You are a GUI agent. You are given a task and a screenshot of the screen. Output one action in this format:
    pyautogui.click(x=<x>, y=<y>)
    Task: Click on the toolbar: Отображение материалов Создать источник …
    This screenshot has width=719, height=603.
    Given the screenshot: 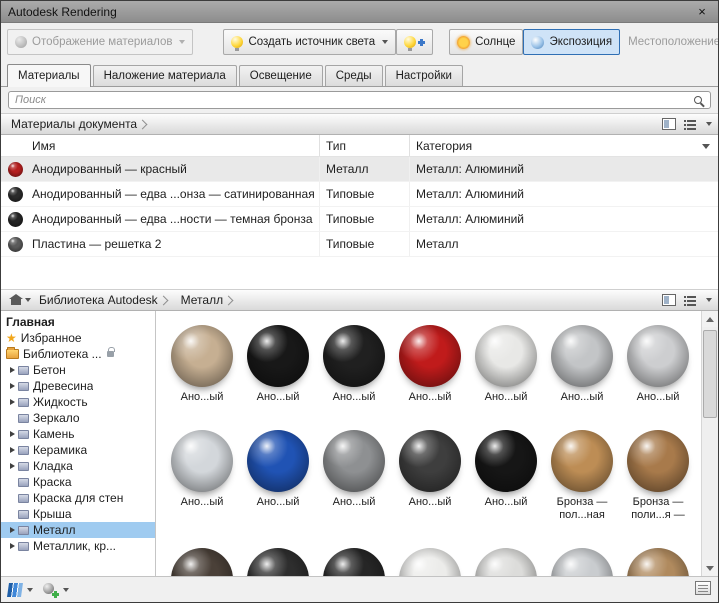 What is the action you would take?
    pyautogui.click(x=359, y=42)
    